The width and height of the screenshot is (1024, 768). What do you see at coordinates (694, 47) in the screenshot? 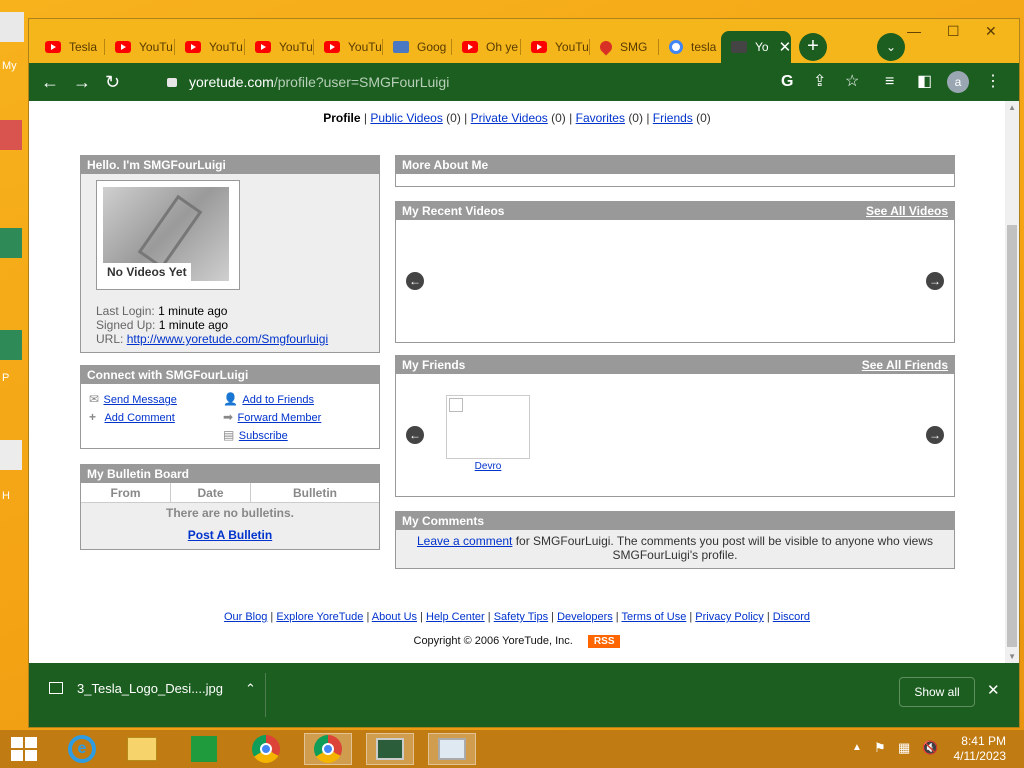
I see `browser-tab: tesla` at bounding box center [694, 47].